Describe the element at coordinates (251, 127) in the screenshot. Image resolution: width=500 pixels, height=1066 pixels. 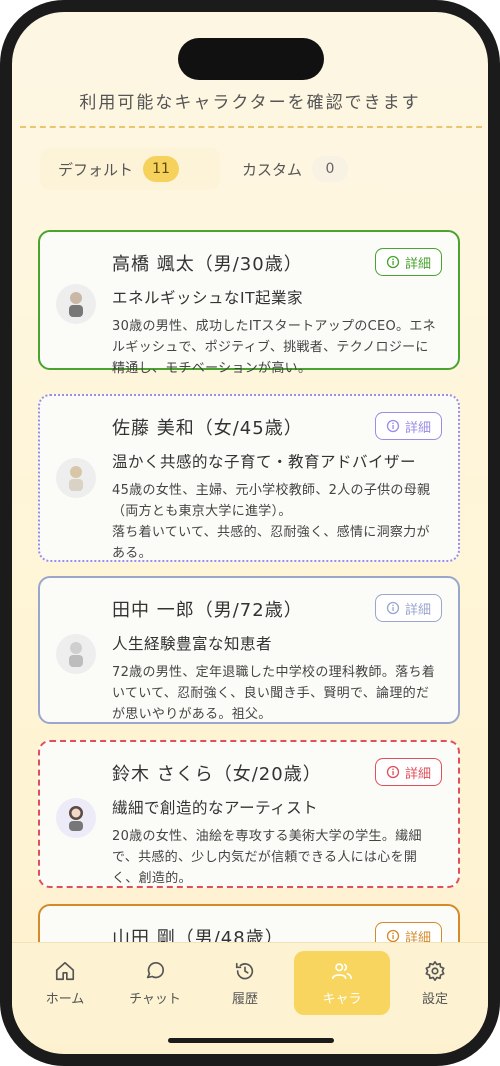
I see `header-divider` at that location.